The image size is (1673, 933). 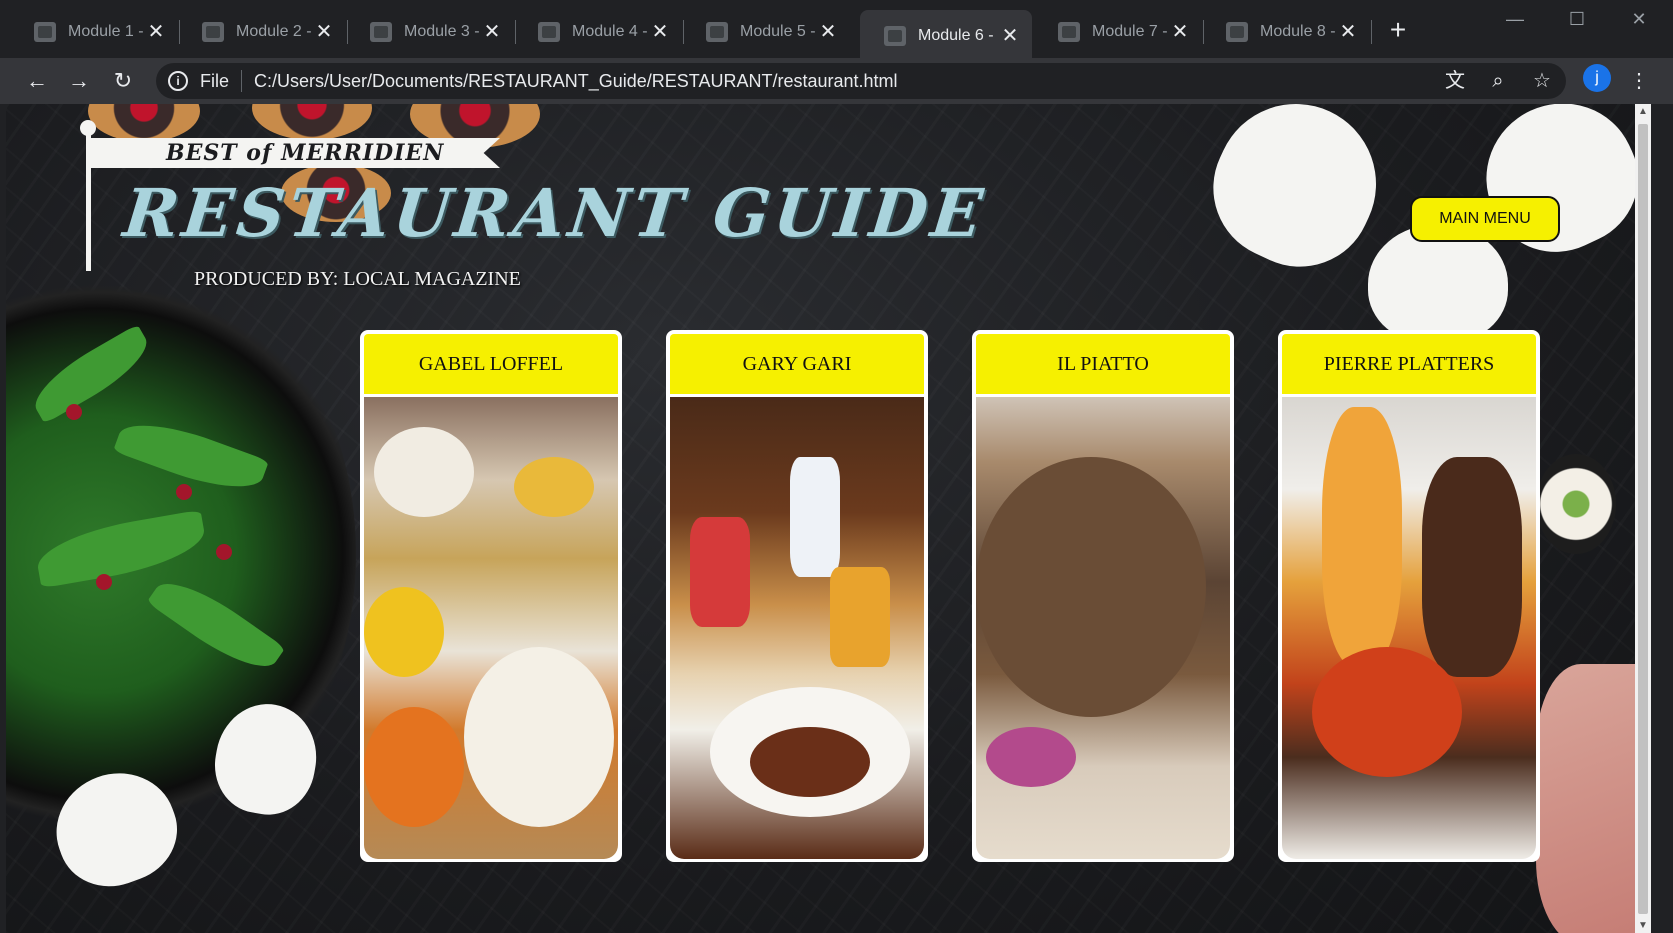 I want to click on tab-module-3: Module 3 - ✕, so click(x=431, y=32).